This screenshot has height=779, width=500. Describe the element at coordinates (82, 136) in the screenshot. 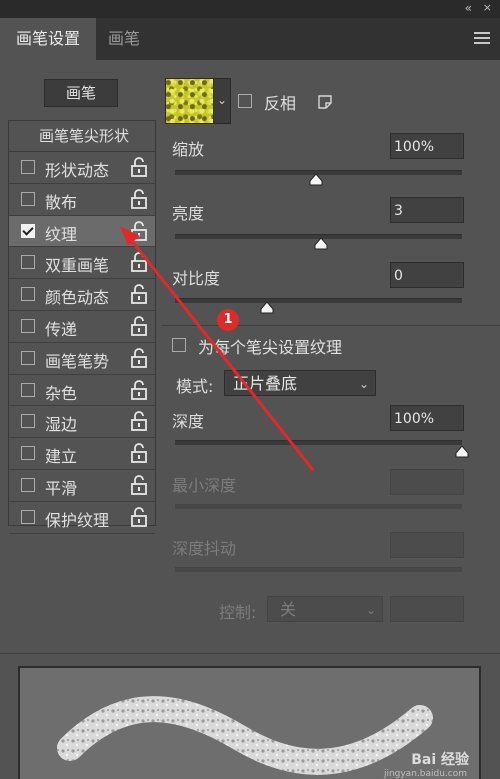

I see `brush-tip-shape-item: 画笔笔尖形状` at that location.